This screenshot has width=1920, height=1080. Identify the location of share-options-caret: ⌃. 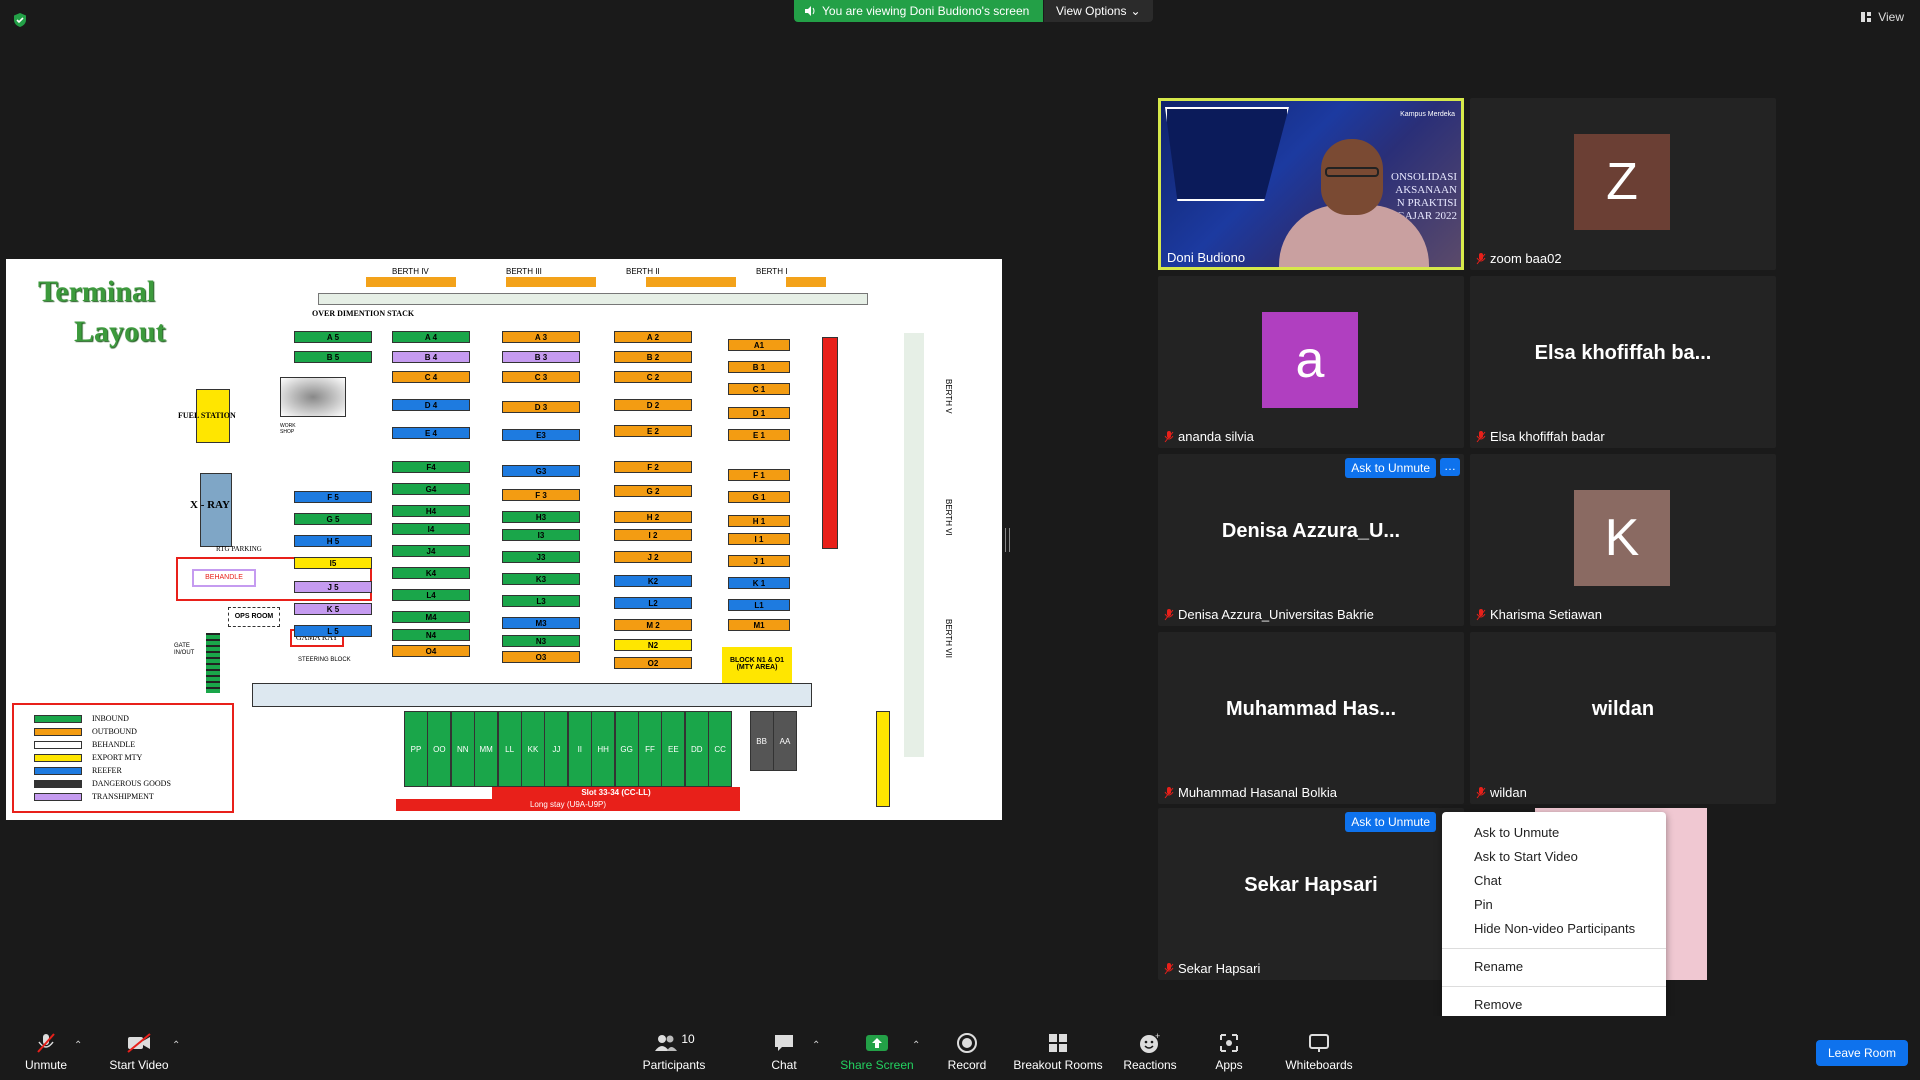
(916, 1045).